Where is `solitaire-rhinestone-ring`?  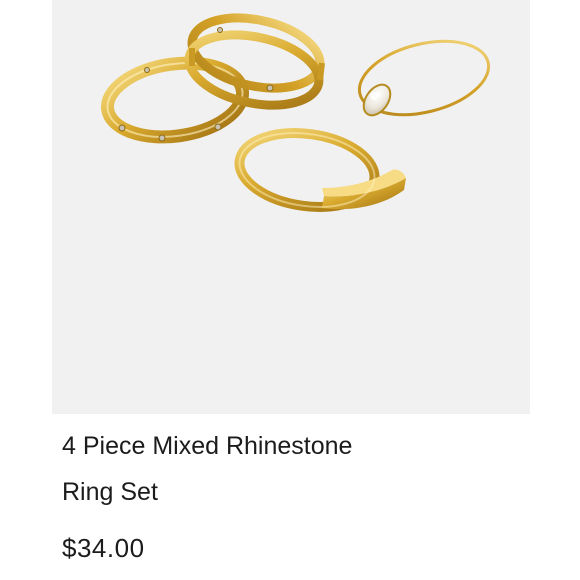
solitaire-rhinestone-ring is located at coordinates (424, 78).